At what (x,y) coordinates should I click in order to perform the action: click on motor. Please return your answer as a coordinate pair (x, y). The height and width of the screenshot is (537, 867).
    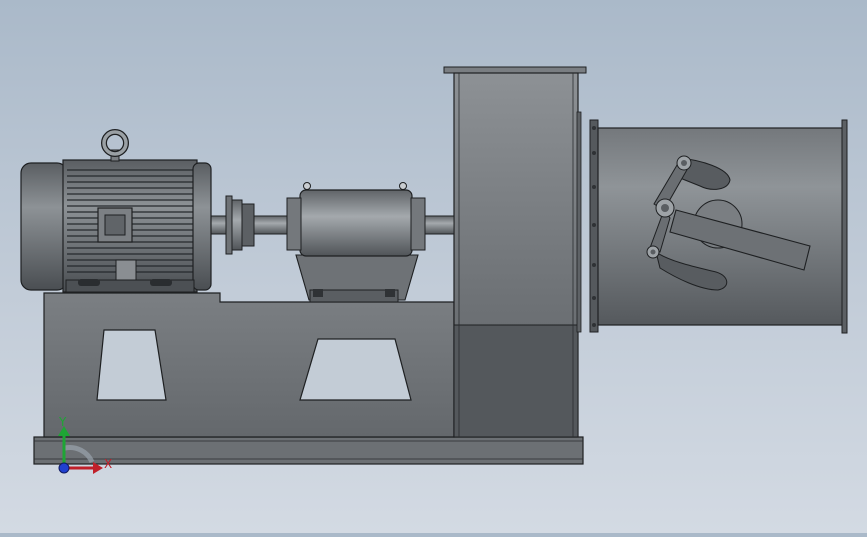
    Looking at the image, I should click on (116, 226).